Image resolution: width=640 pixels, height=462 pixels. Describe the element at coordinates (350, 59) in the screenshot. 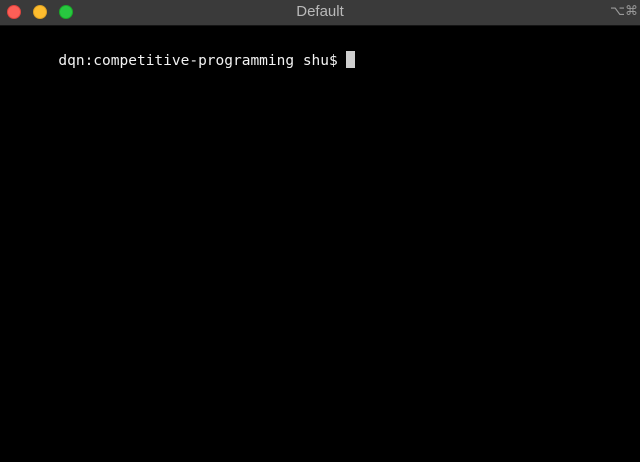

I see `cursor-icon` at that location.